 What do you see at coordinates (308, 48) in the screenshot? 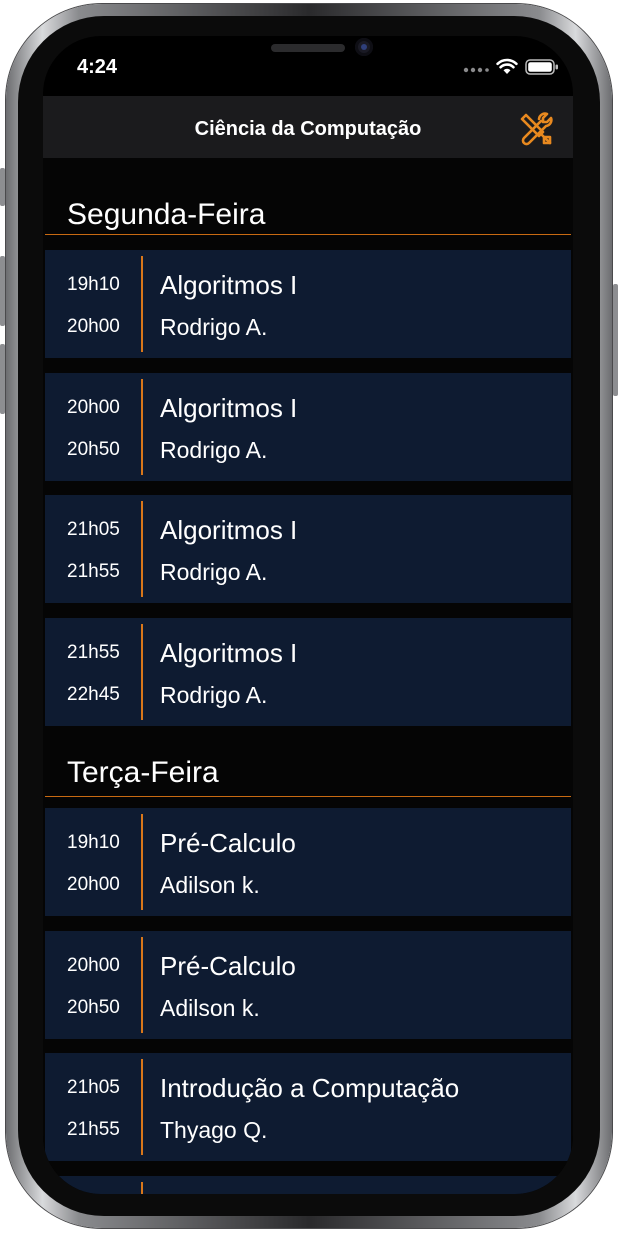
I see `speaker-grille` at bounding box center [308, 48].